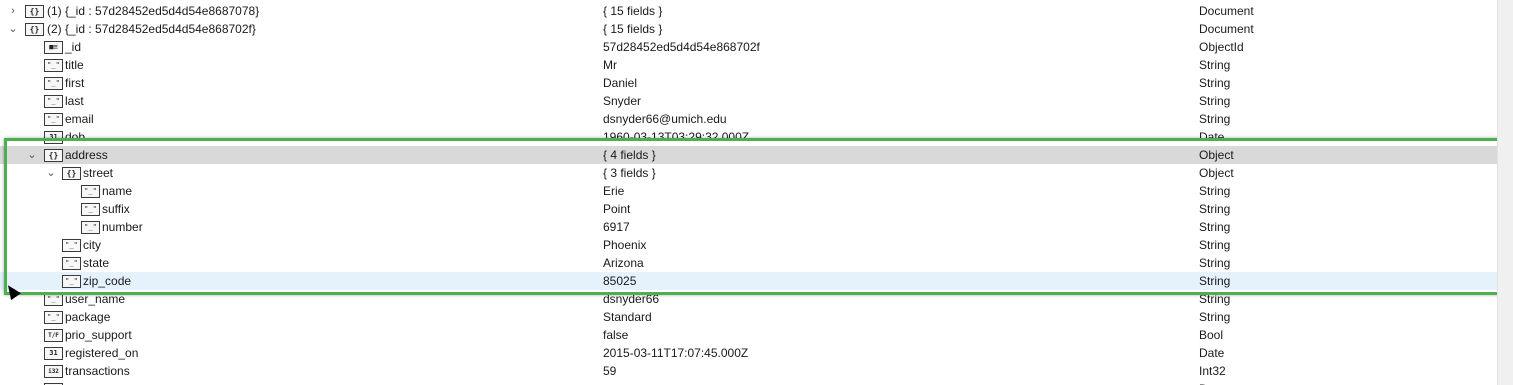  What do you see at coordinates (97, 371) in the screenshot?
I see `field-key: transactions` at bounding box center [97, 371].